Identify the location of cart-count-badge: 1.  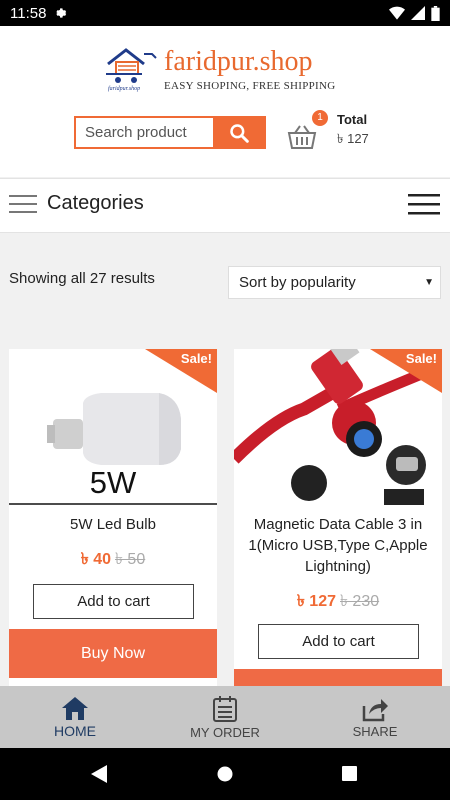
(320, 118).